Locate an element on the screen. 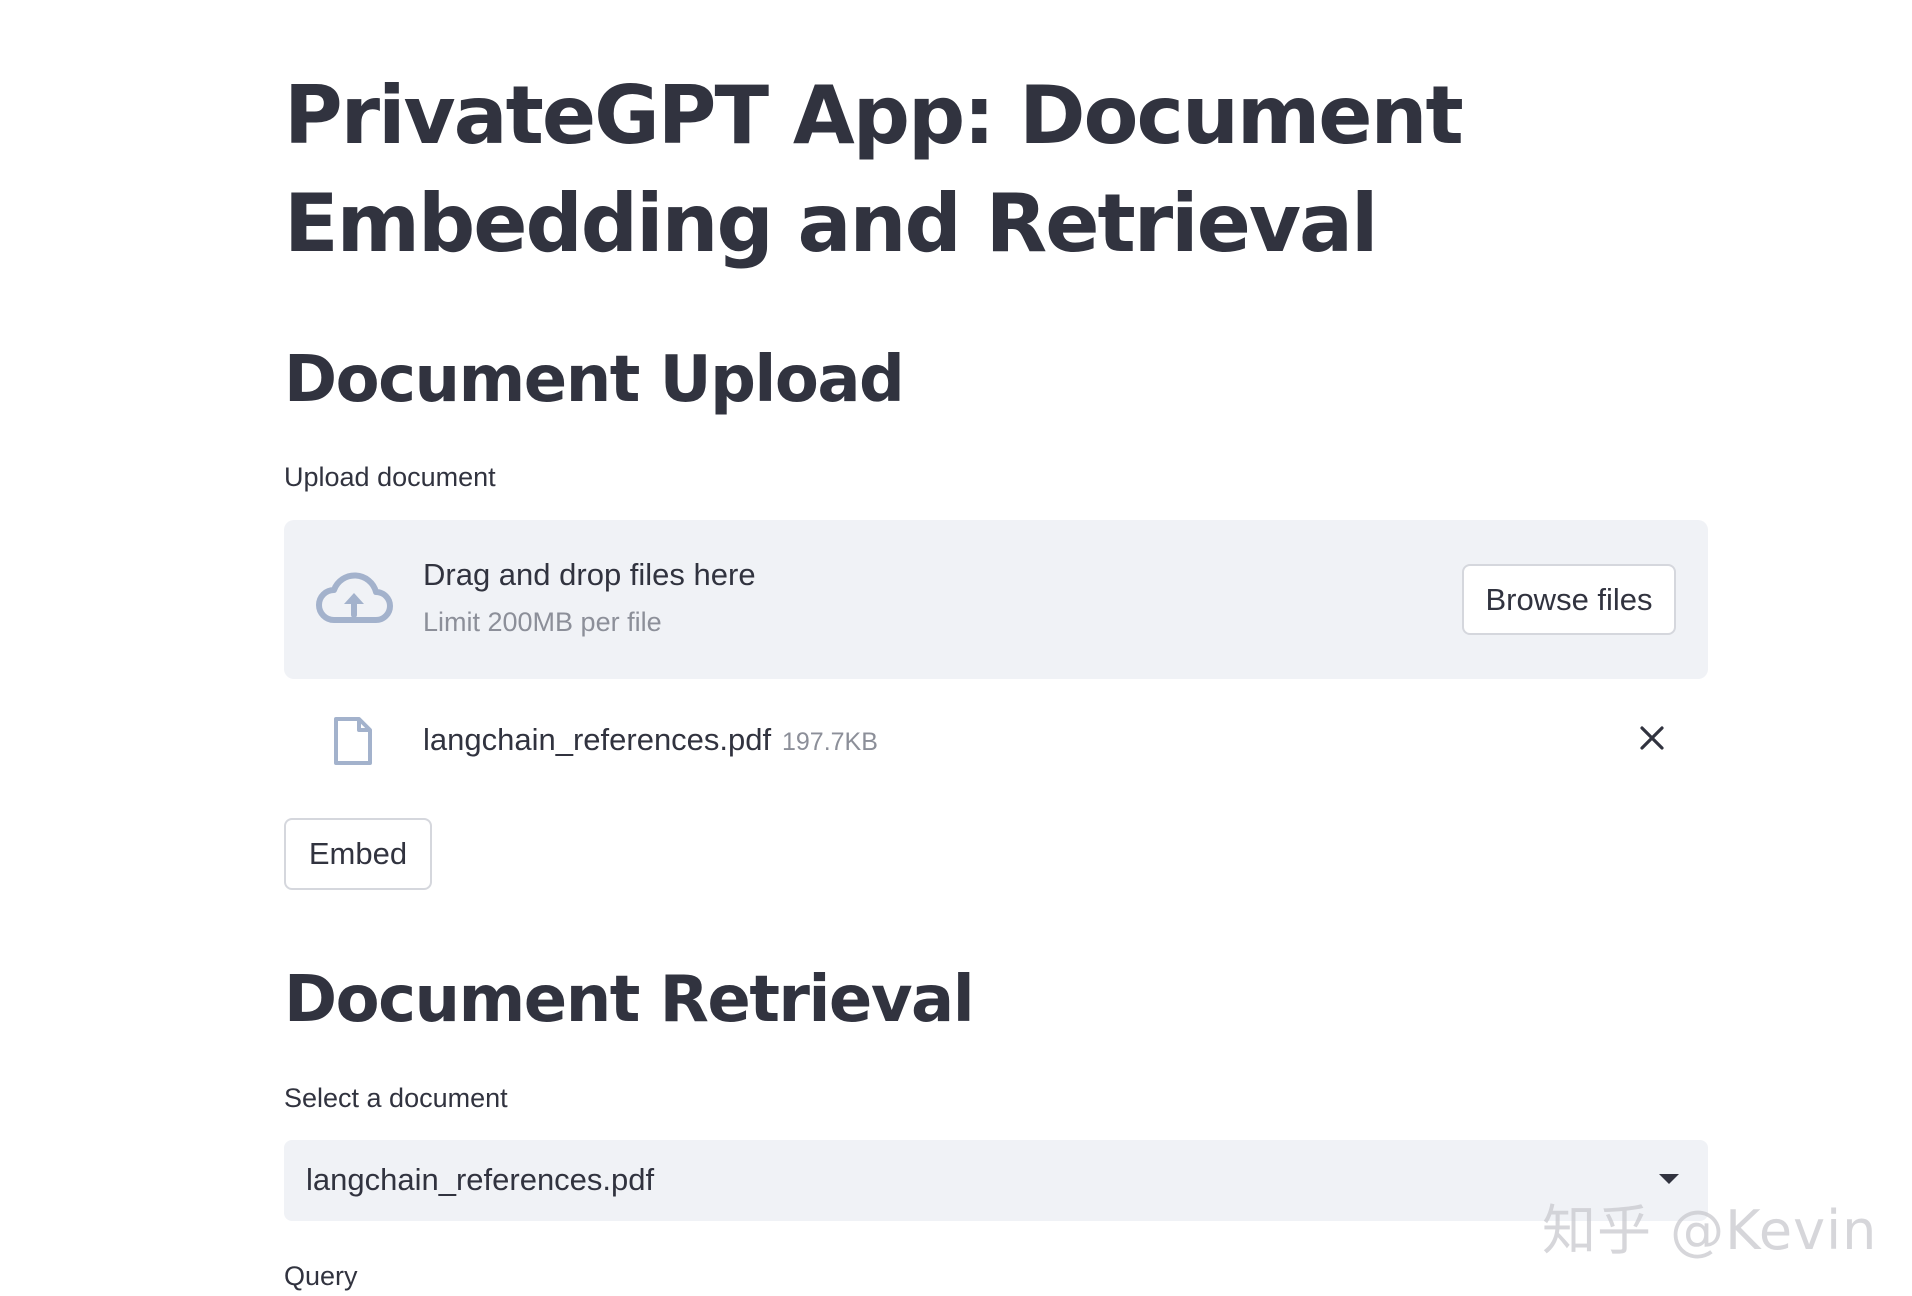  dropzone-limit: Limit 200MB per file is located at coordinates (542, 622).